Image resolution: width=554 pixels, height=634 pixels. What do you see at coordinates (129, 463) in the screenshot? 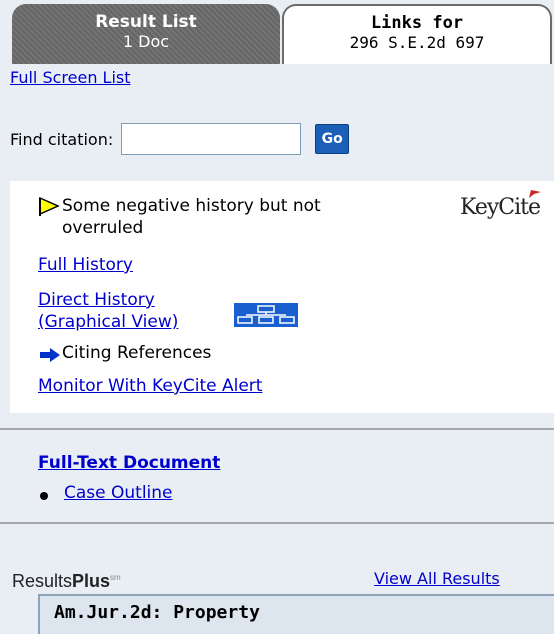
I see `full-text-document-link: Full-Text Document` at bounding box center [129, 463].